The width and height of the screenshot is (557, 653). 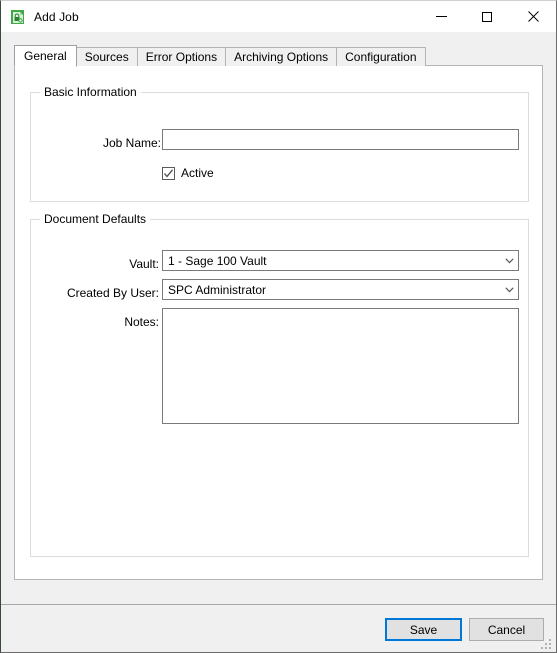 I want to click on minimize-icon, so click(x=441, y=16).